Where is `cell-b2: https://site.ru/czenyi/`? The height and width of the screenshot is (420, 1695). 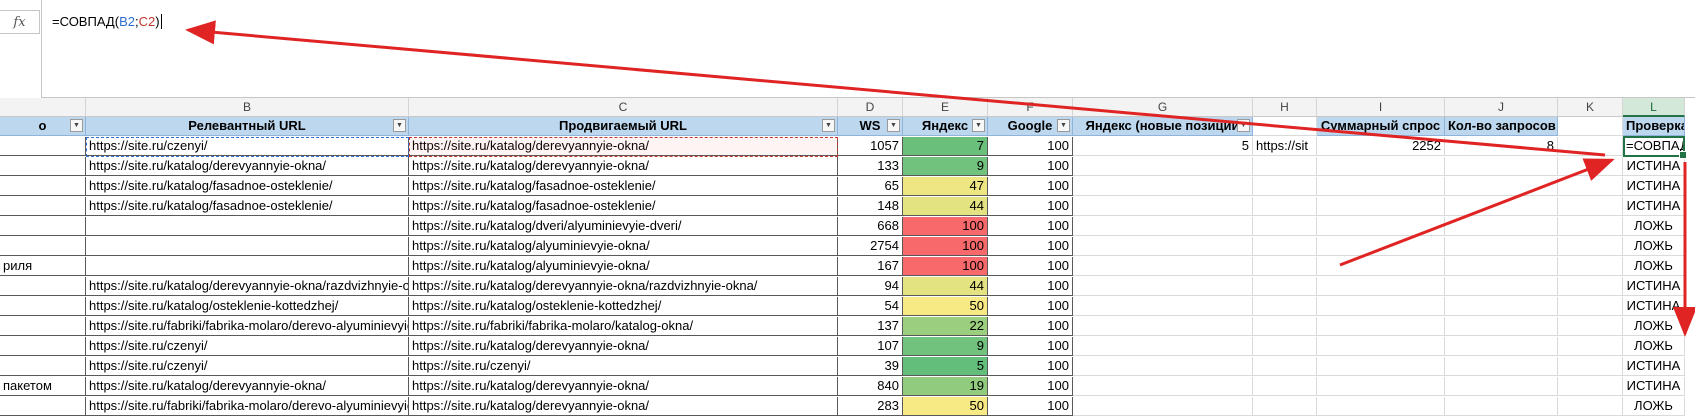
cell-b2: https://site.ru/czenyi/ is located at coordinates (247, 146).